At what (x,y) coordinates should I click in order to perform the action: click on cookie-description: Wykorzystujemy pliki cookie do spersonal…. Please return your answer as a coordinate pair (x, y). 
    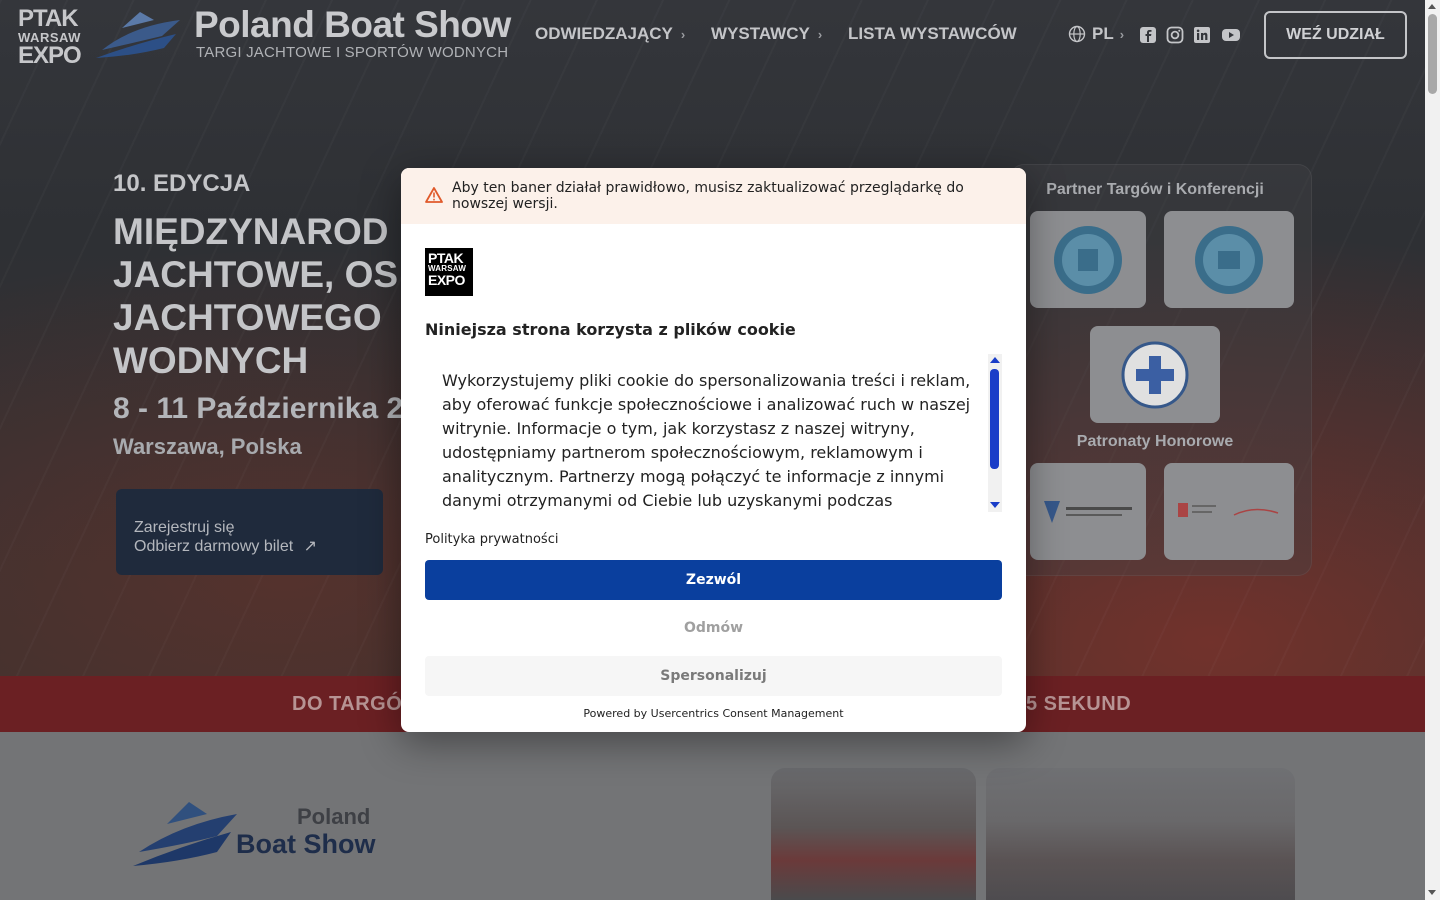
    Looking at the image, I should click on (706, 440).